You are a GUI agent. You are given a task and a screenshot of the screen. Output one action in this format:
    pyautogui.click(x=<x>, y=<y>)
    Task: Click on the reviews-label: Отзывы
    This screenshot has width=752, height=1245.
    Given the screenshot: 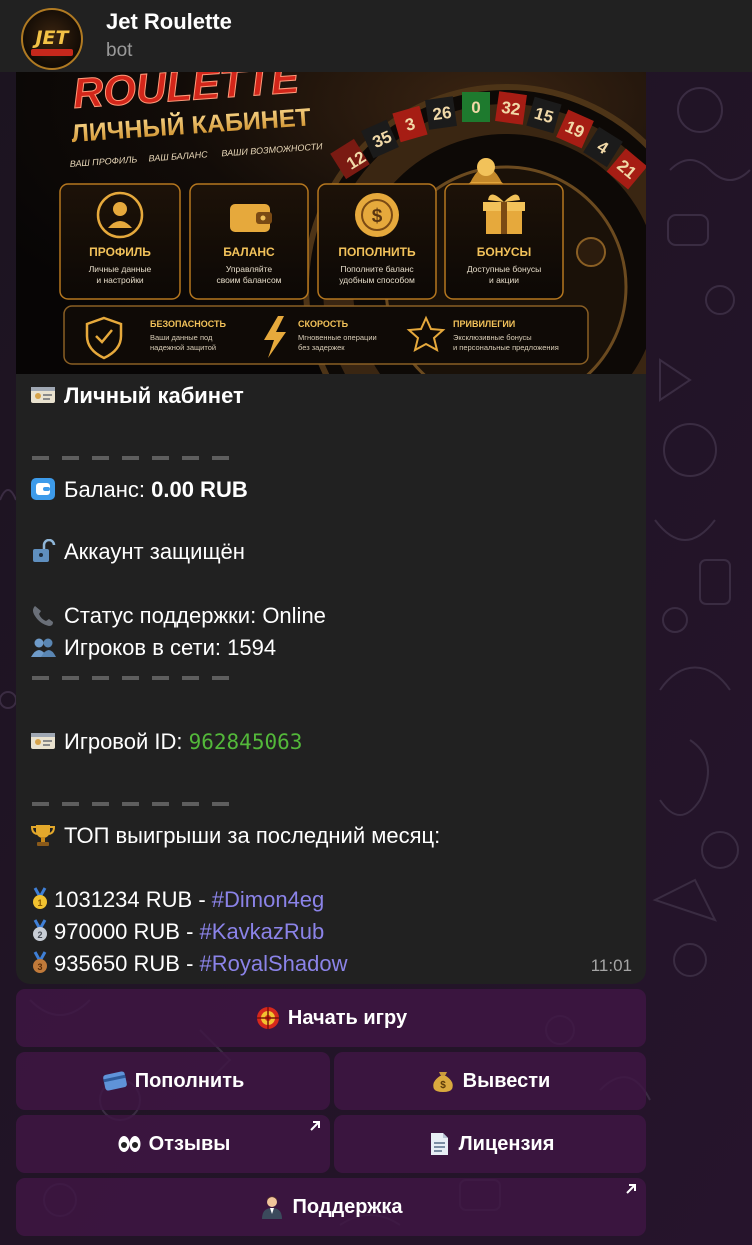 What is the action you would take?
    pyautogui.click(x=189, y=1143)
    